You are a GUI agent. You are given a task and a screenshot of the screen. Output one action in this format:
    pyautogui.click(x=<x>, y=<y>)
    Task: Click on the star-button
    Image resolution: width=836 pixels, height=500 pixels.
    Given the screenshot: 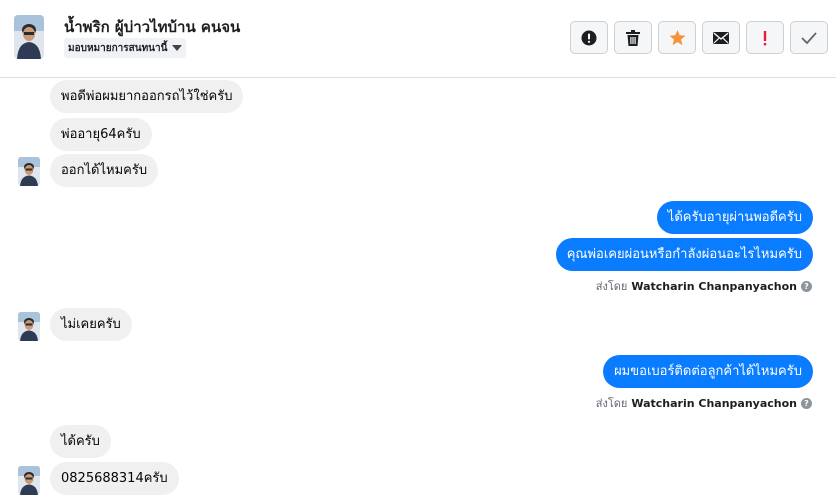 What is the action you would take?
    pyautogui.click(x=677, y=37)
    